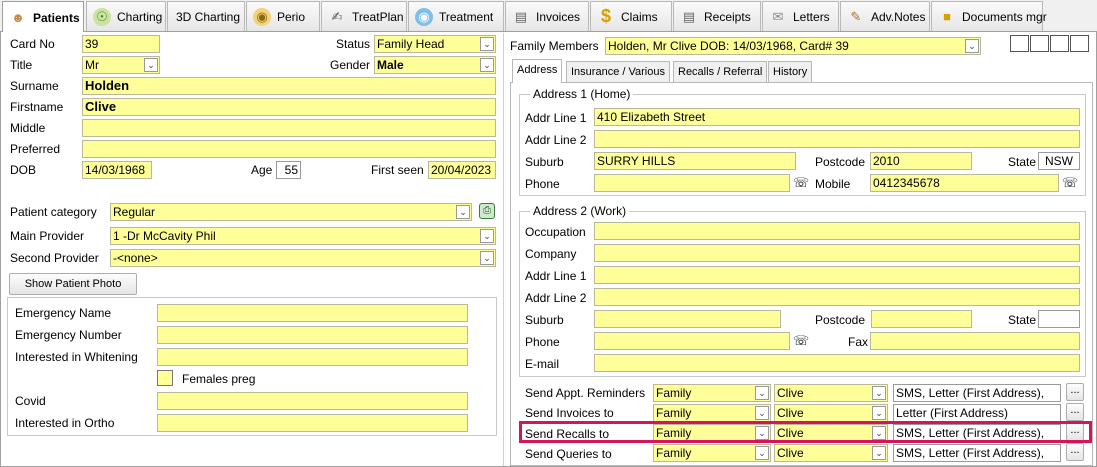 This screenshot has width=1097, height=467. Describe the element at coordinates (537, 71) in the screenshot. I see `subtab-address: Address` at that location.